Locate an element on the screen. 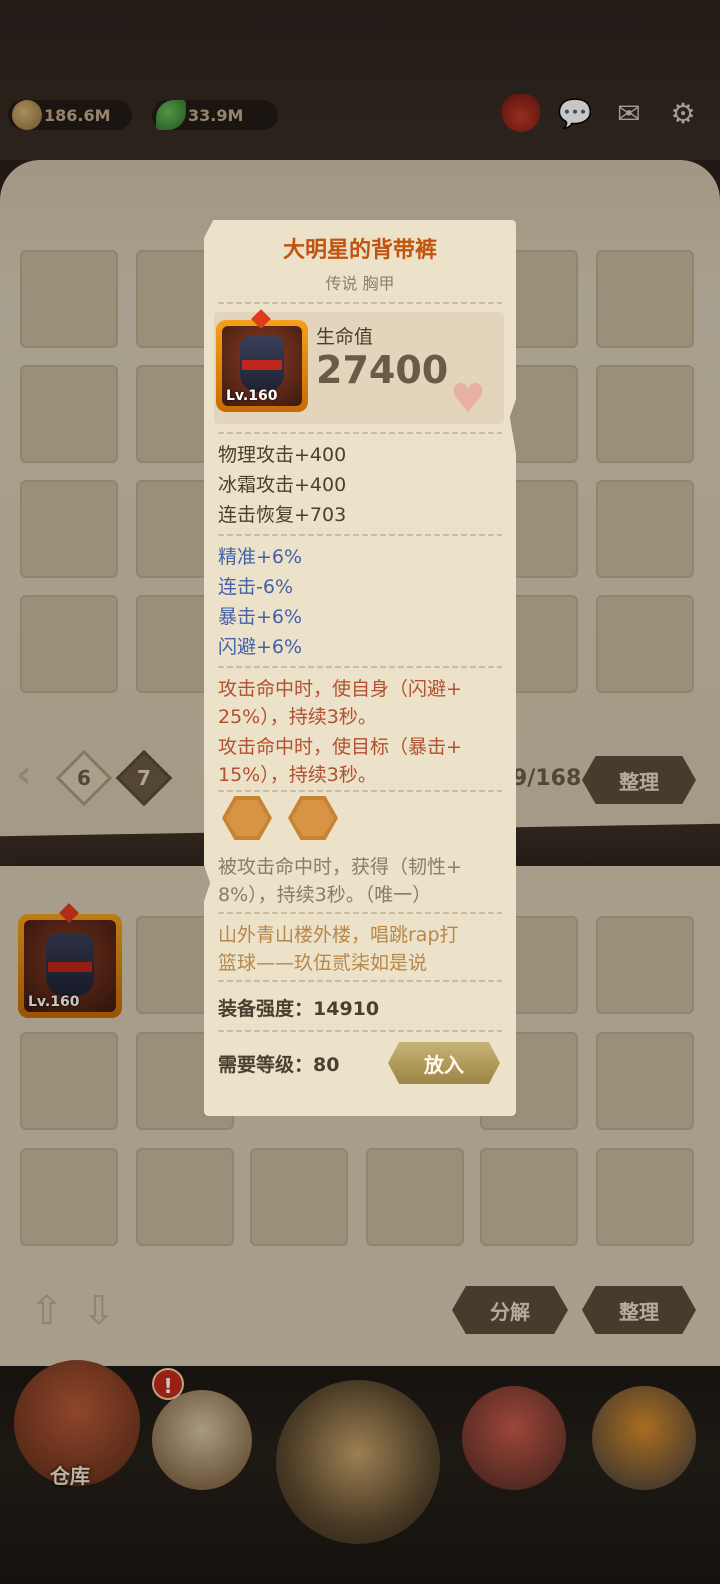  bonus-stat: 闪避+6% is located at coordinates (260, 647).